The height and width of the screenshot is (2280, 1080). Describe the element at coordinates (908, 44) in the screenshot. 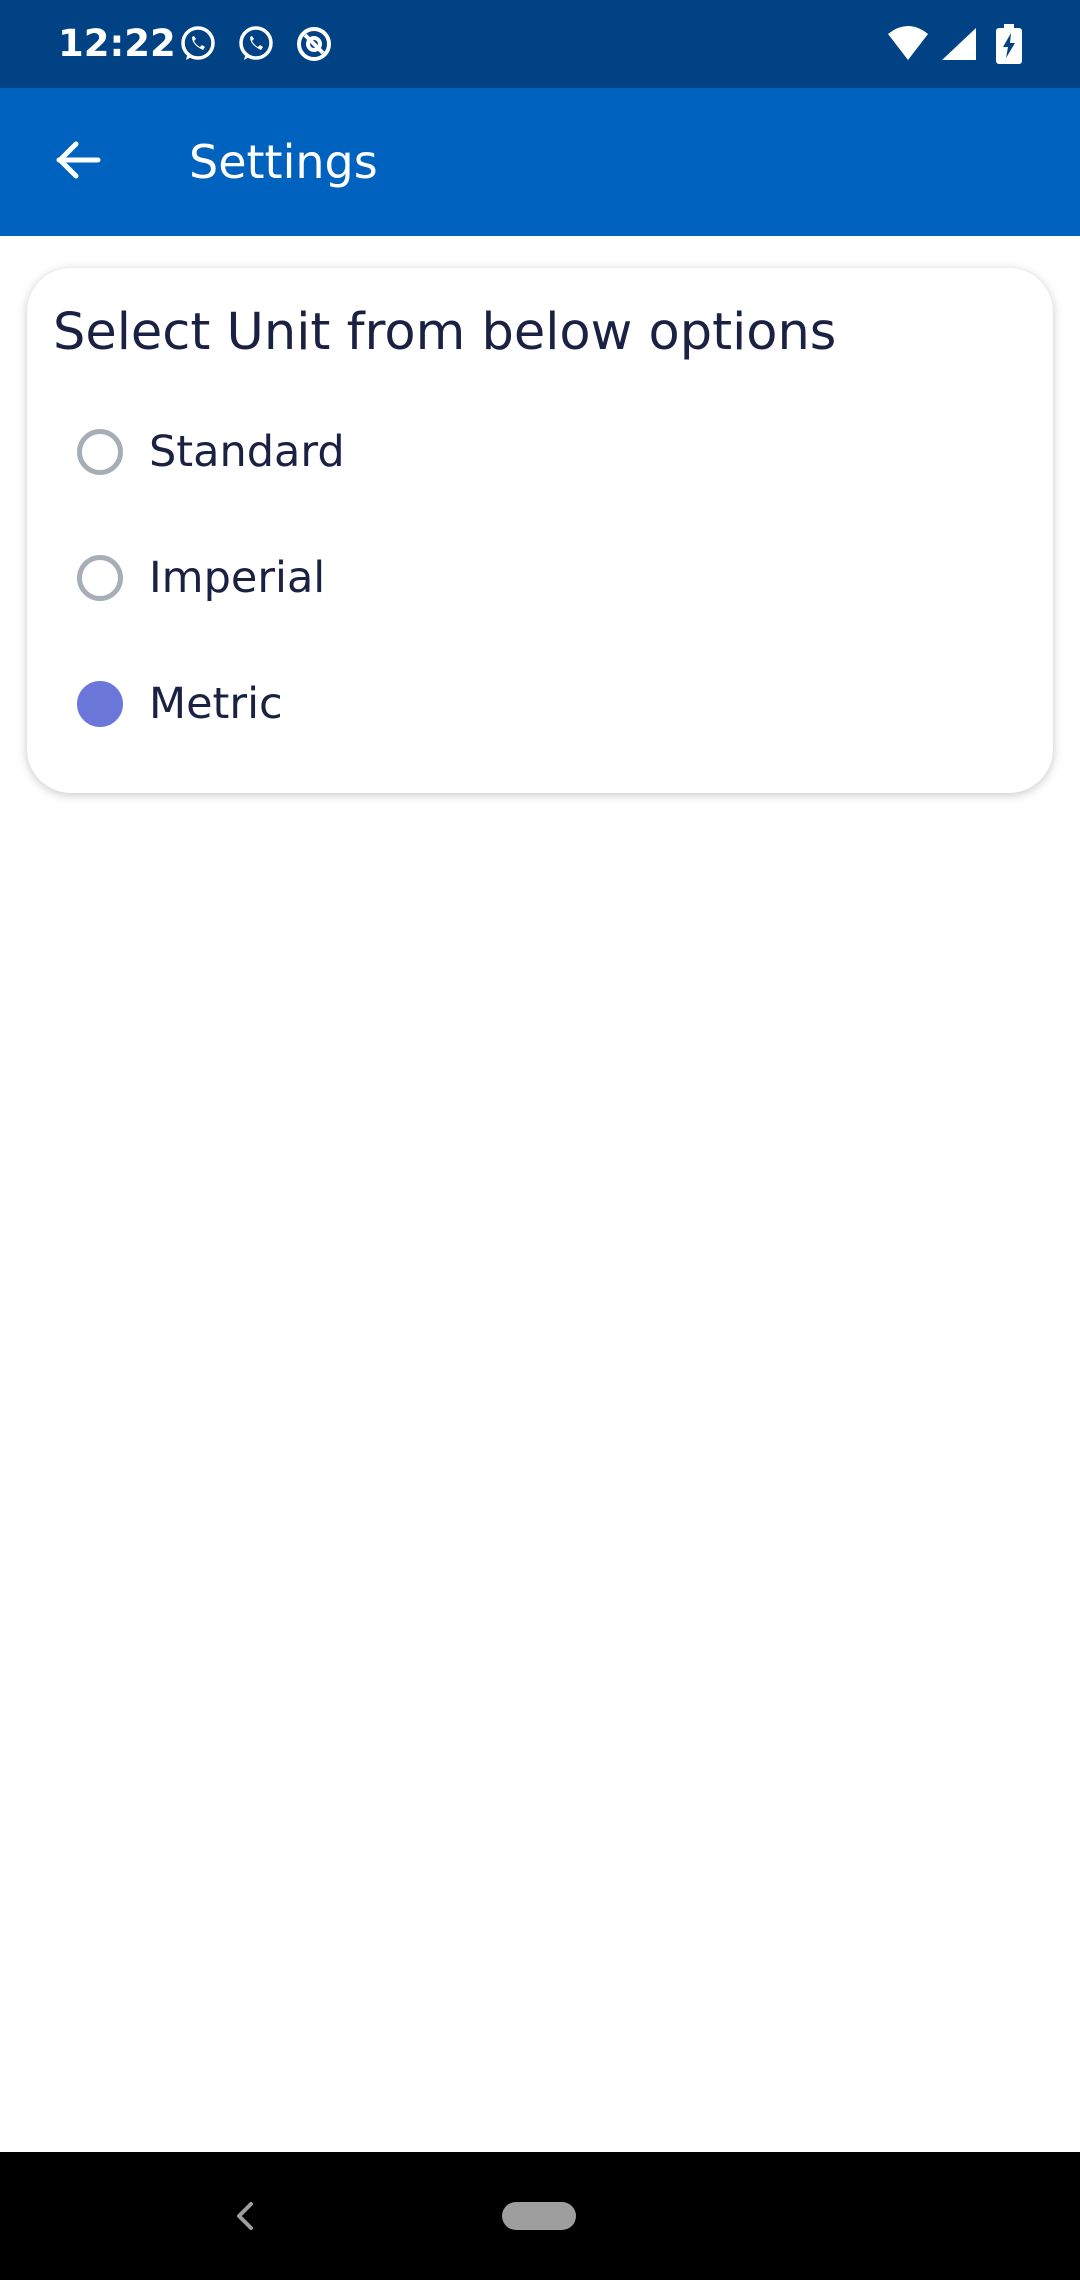

I see `wifi-icon` at that location.